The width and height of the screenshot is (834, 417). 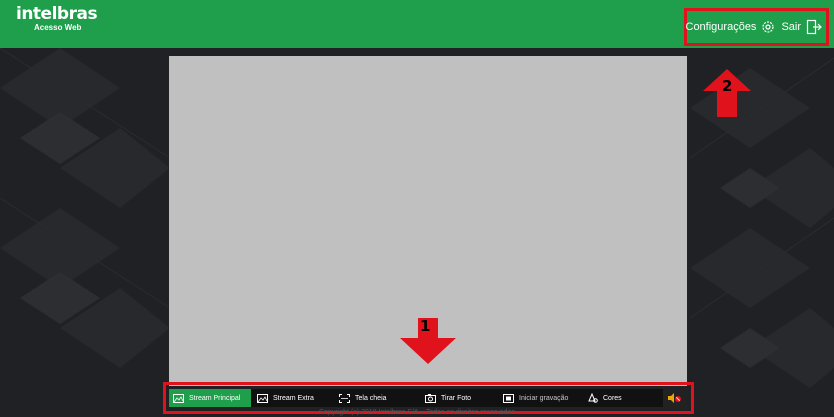 I want to click on stream-principal-button: Stream Principal, so click(x=210, y=398).